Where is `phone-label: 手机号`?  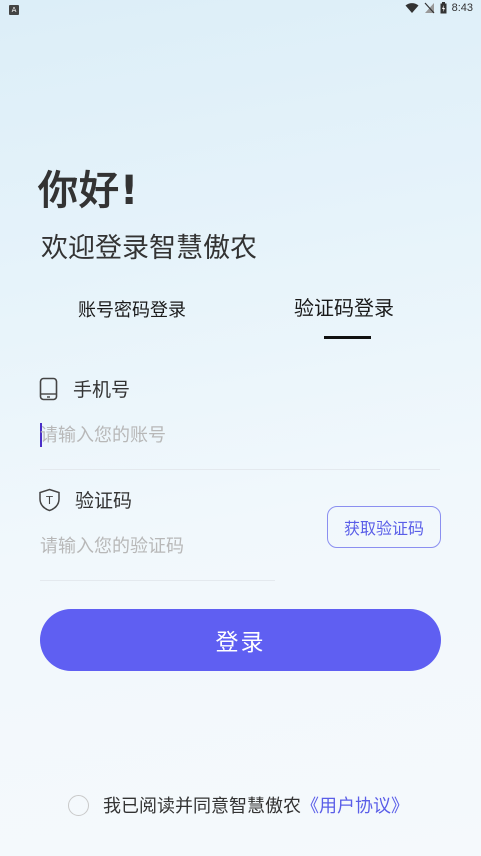 phone-label: 手机号 is located at coordinates (102, 390).